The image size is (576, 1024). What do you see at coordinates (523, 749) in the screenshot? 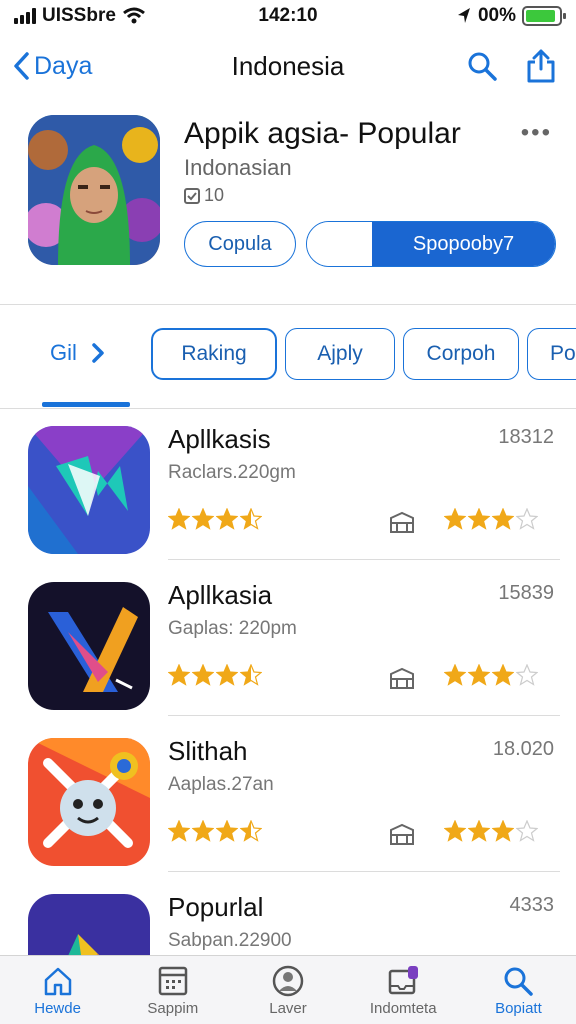
I see `app-count: 18.020` at bounding box center [523, 749].